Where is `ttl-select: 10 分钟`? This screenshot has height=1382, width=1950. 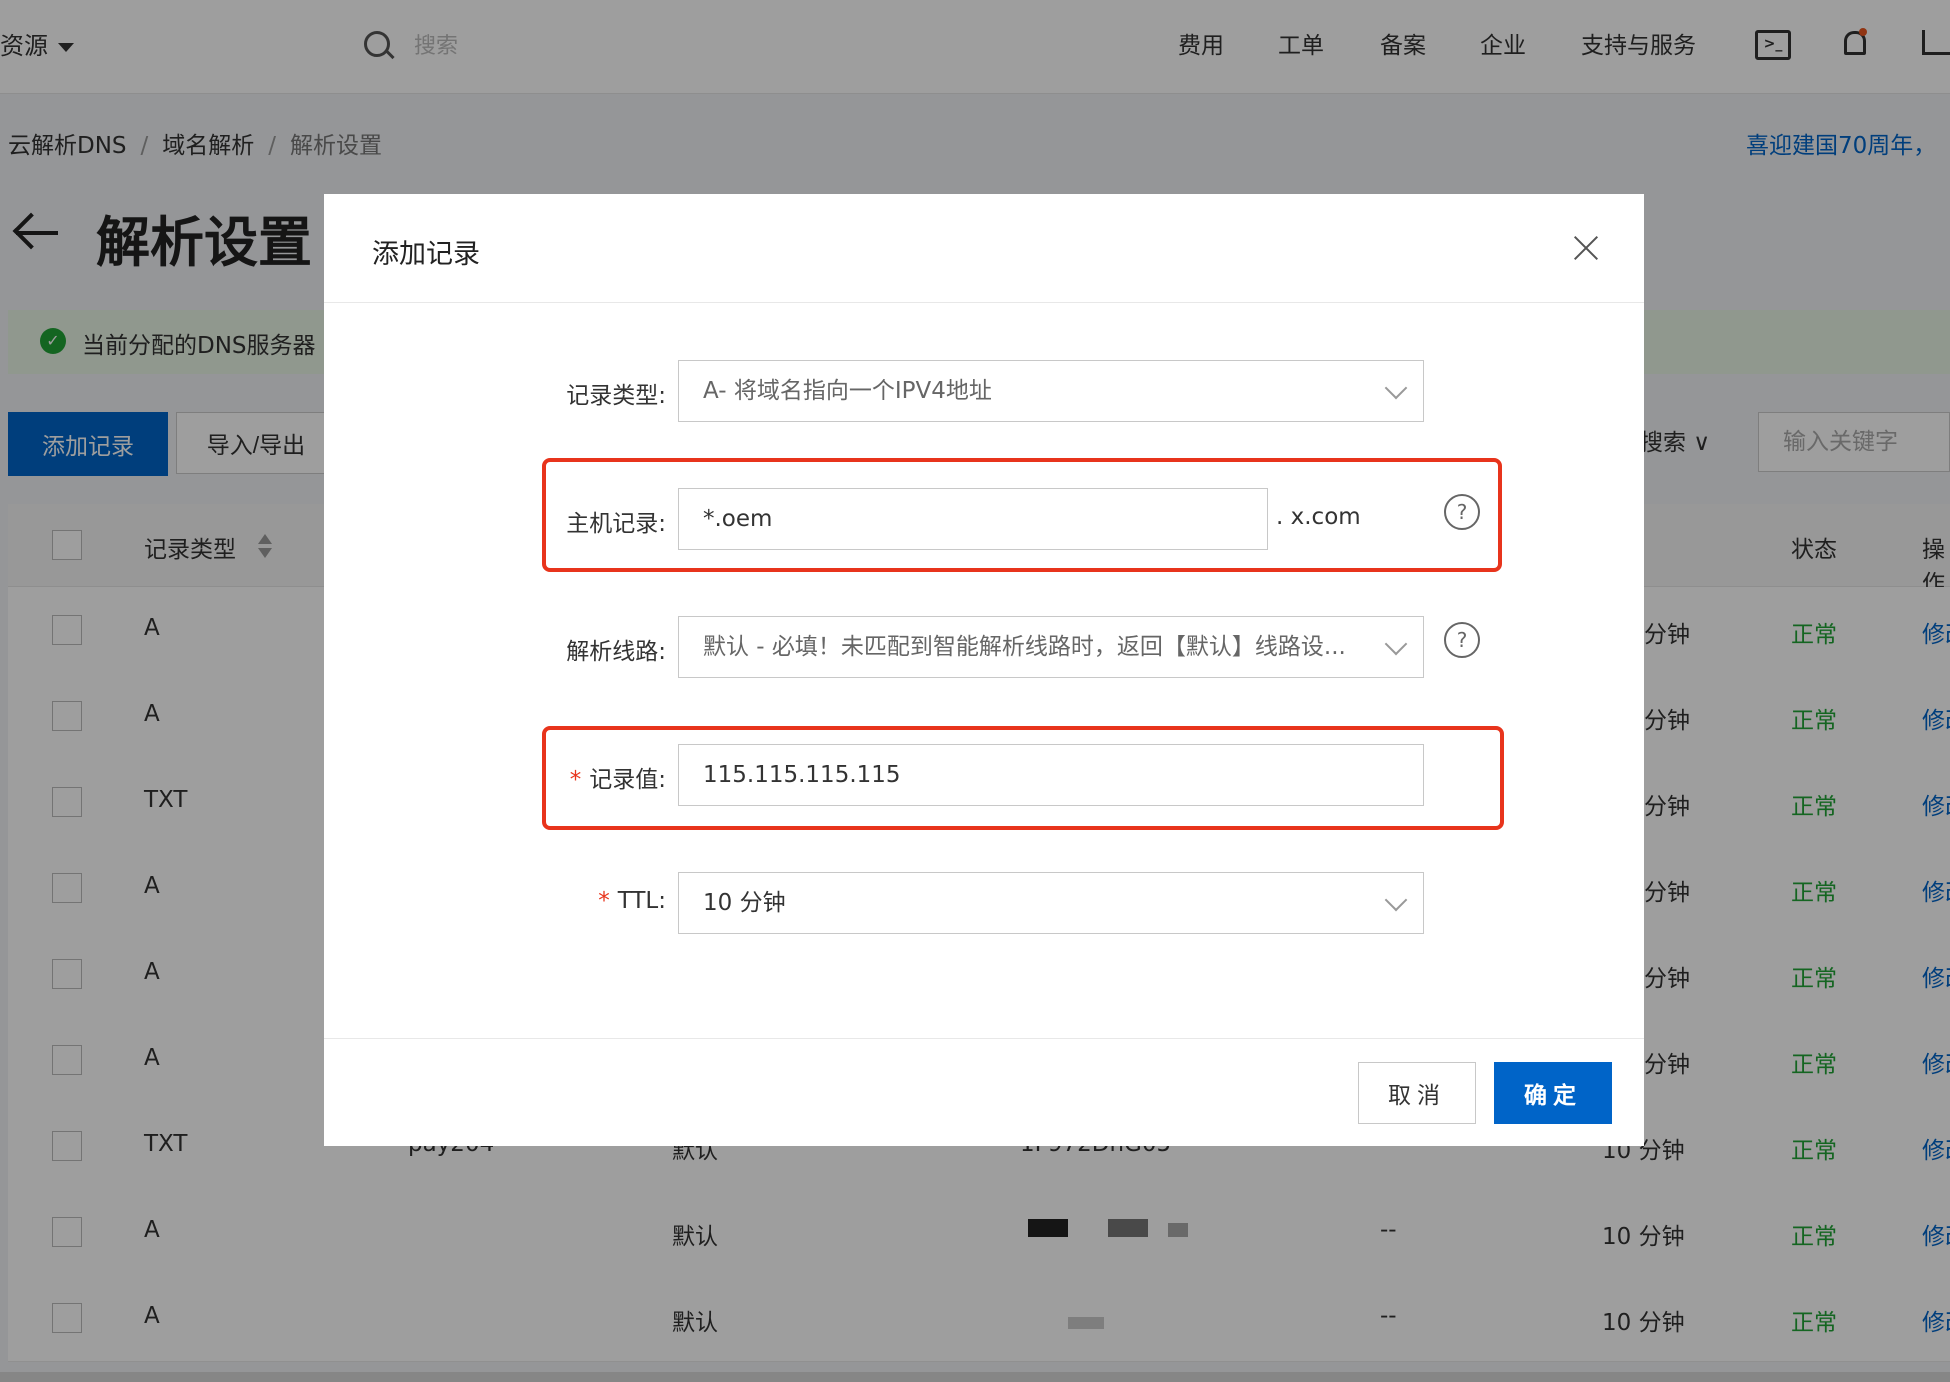 ttl-select: 10 分钟 is located at coordinates (1051, 903).